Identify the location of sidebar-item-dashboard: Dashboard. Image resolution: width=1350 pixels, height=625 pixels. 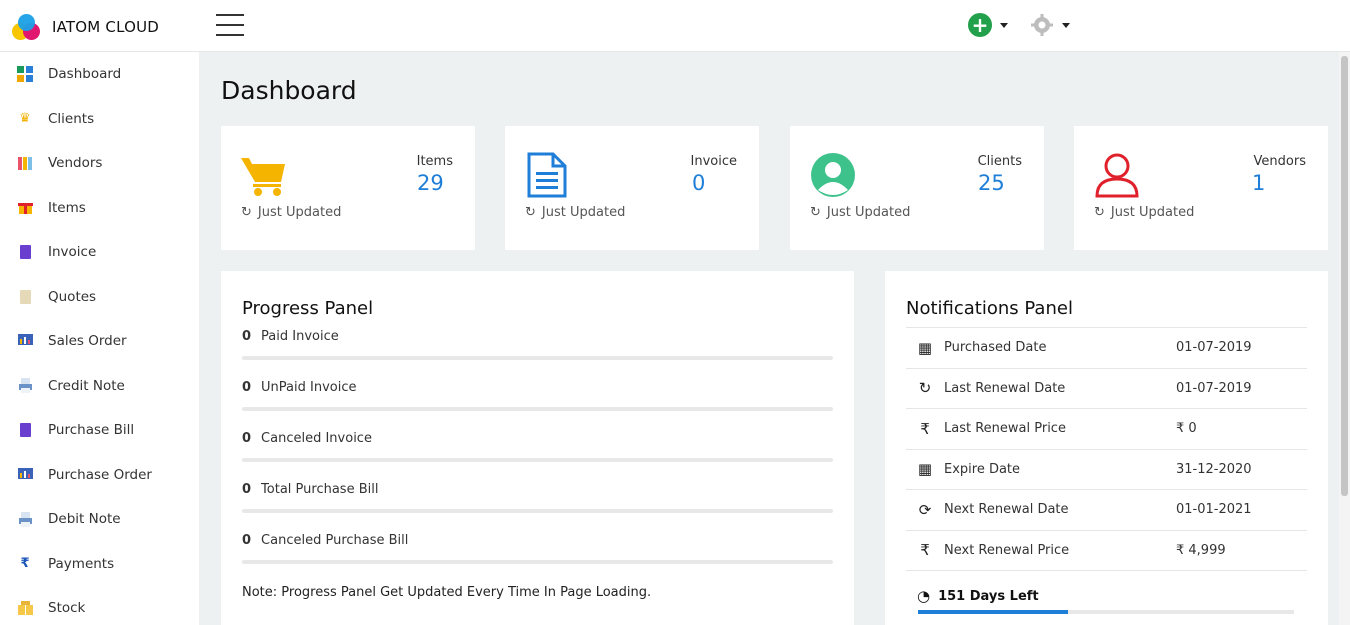
(99, 74).